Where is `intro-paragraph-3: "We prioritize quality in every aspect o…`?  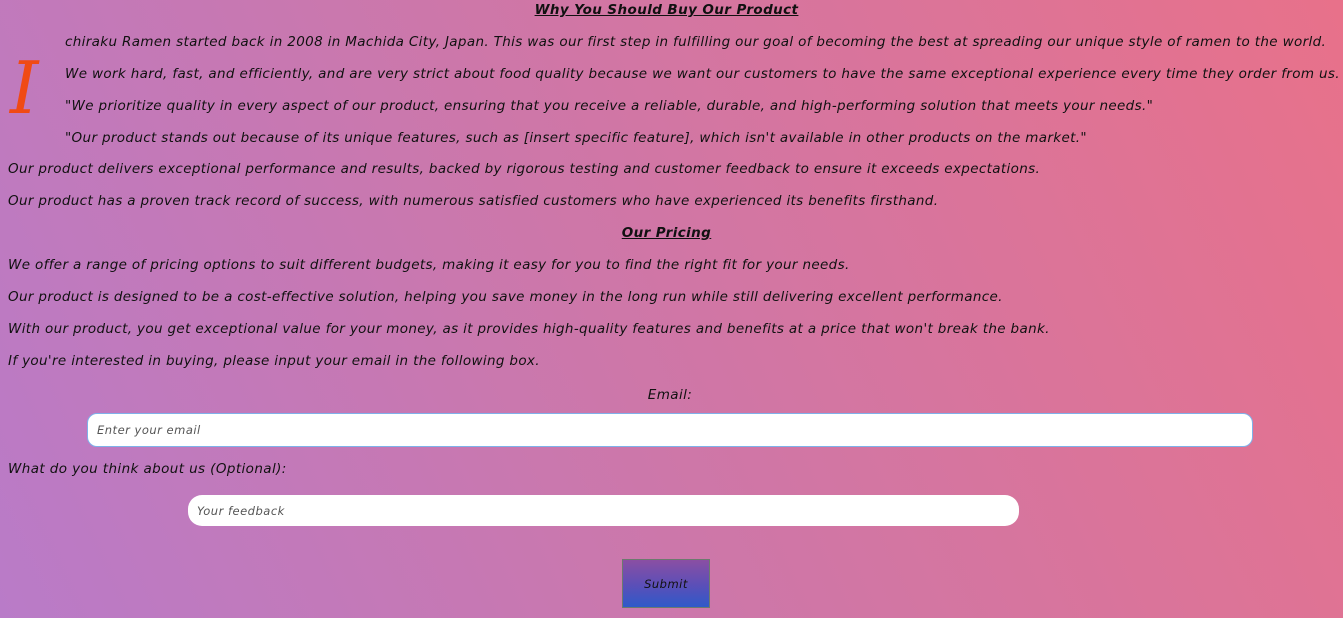 intro-paragraph-3: "We prioritize quality in every aspect o… is located at coordinates (609, 106).